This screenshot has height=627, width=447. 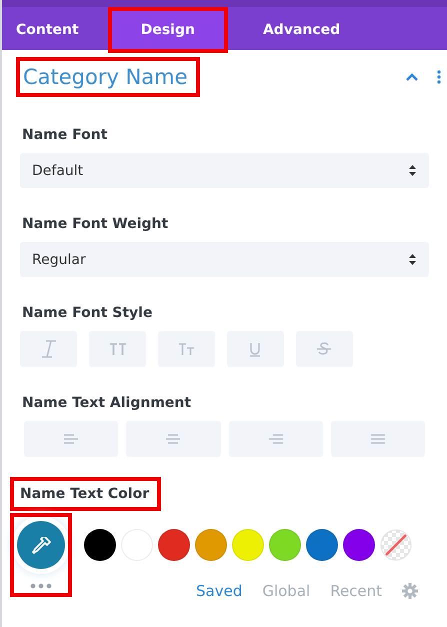 I want to click on tab: Design, so click(x=167, y=30).